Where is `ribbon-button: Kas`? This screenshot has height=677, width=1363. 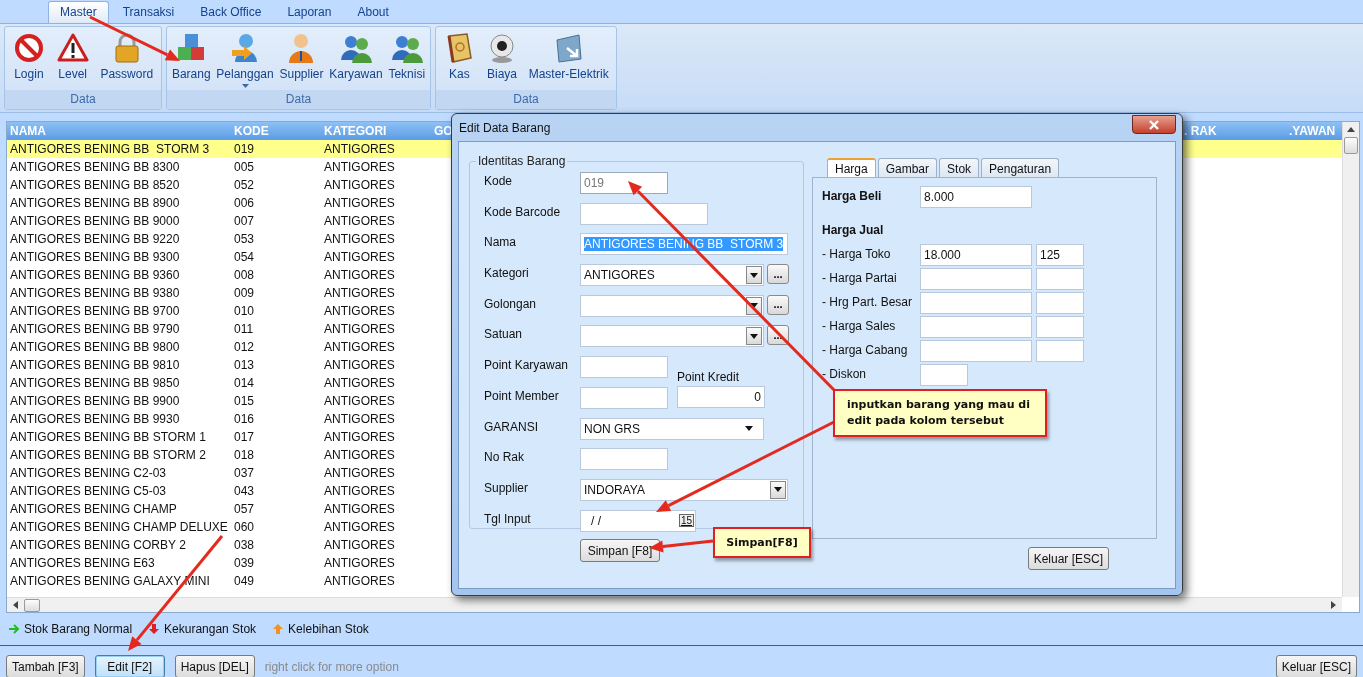
ribbon-button: Kas is located at coordinates (459, 60).